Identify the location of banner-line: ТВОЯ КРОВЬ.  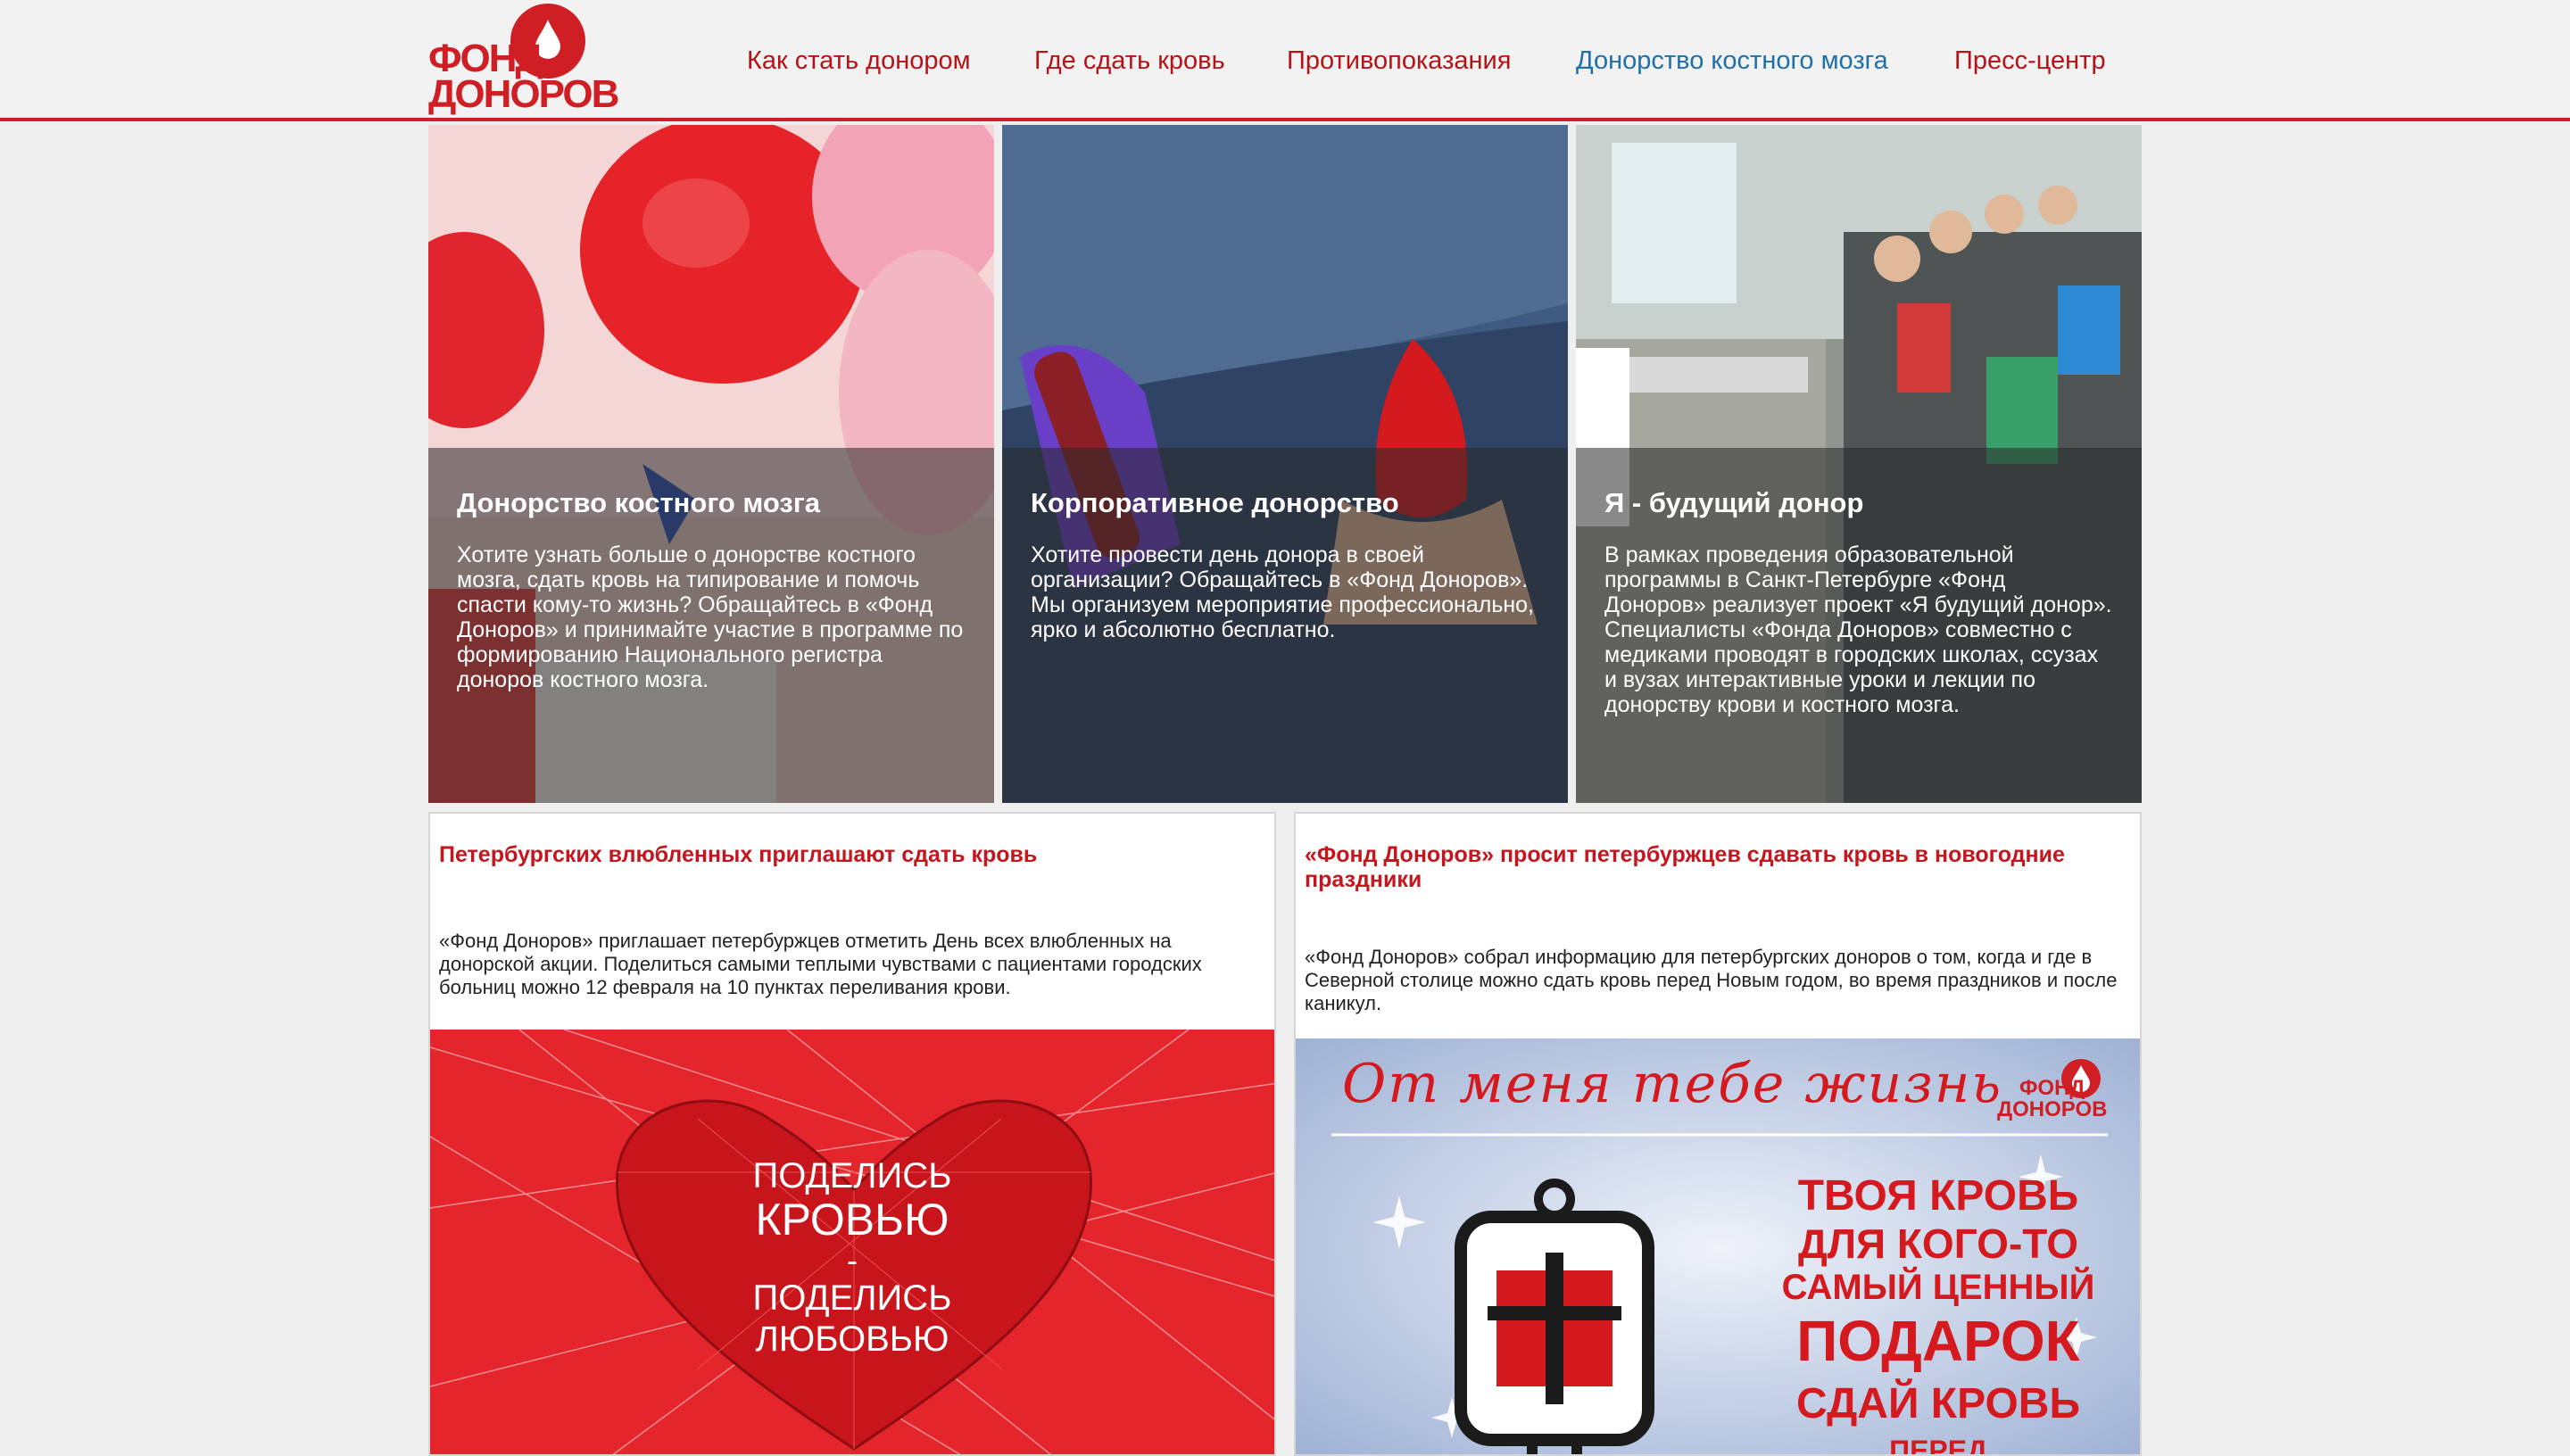
(1938, 1196).